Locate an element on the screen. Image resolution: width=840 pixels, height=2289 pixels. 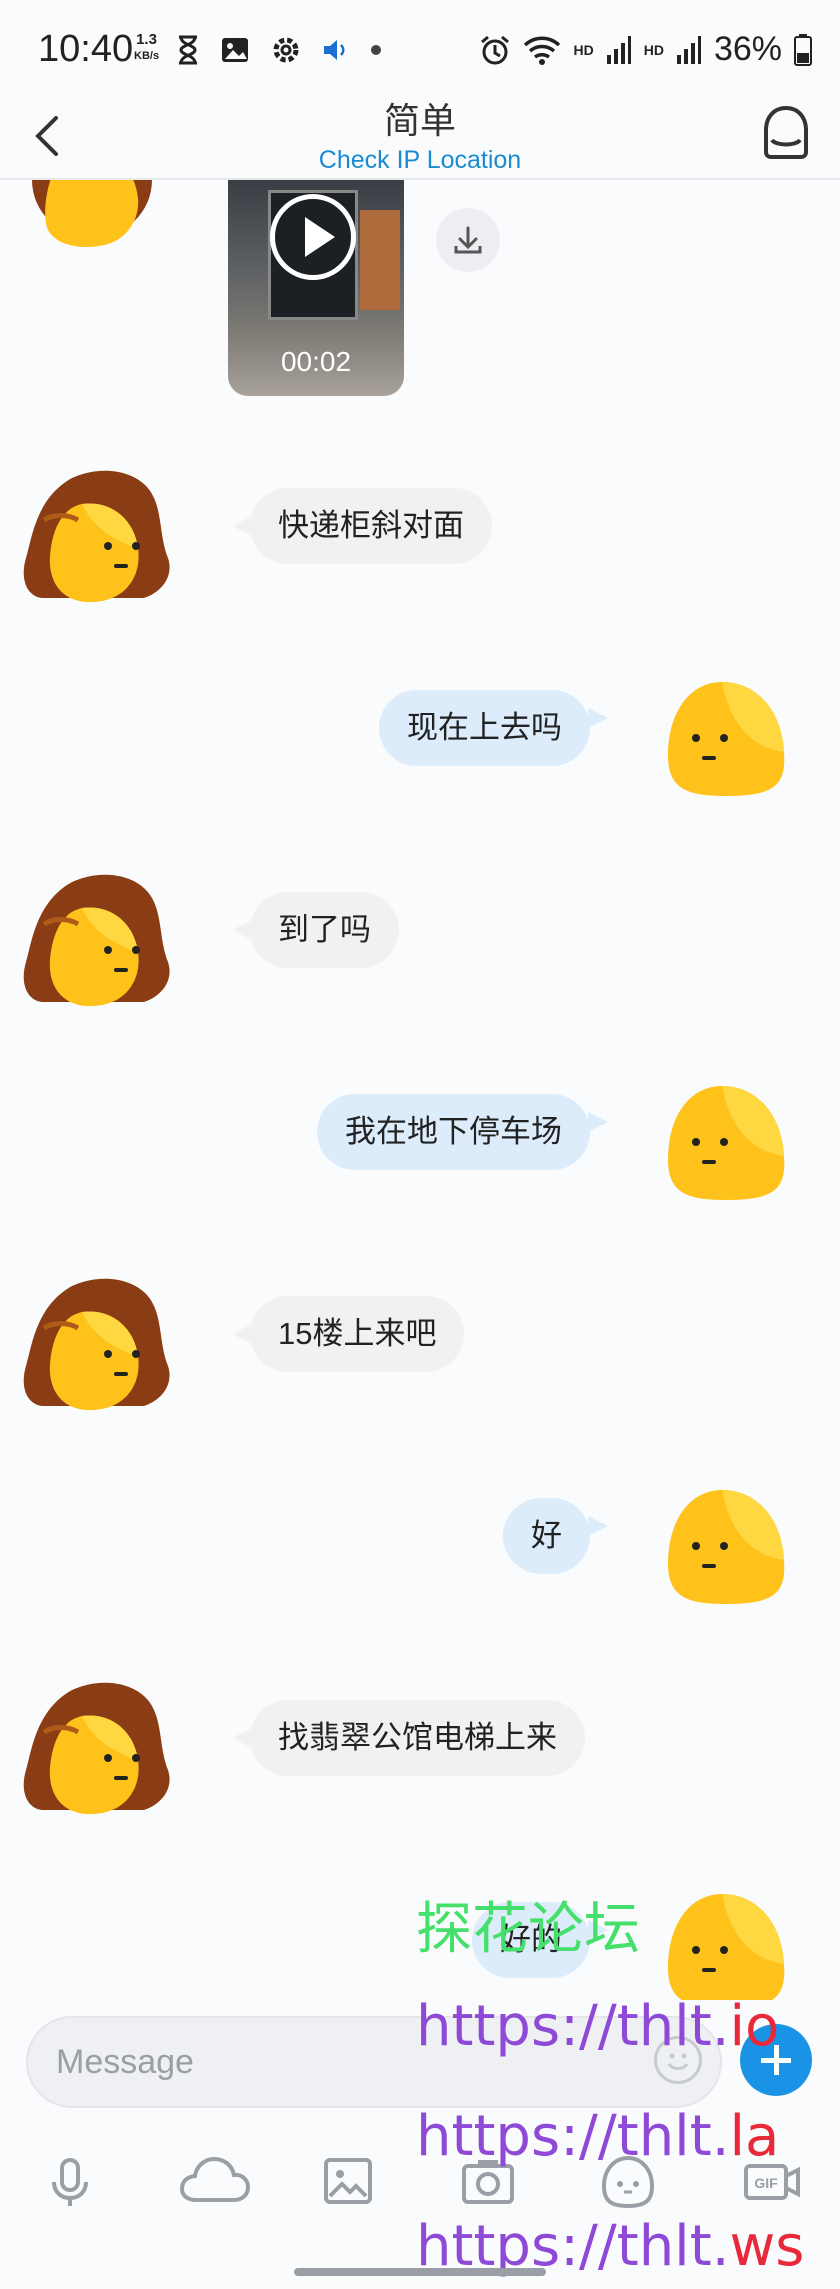
cloud-icon is located at coordinates (215, 2179).